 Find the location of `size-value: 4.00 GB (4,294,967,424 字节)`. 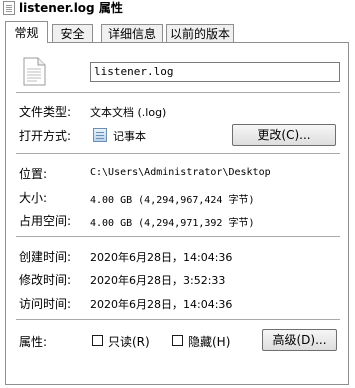

size-value: 4.00 GB (4,294,967,424 字节) is located at coordinates (172, 200).